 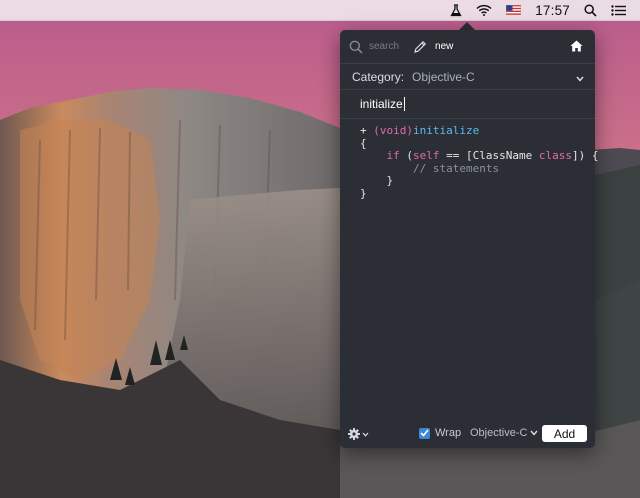 What do you see at coordinates (420, 130) in the screenshot?
I see `code-line-1: + (void)initialize` at bounding box center [420, 130].